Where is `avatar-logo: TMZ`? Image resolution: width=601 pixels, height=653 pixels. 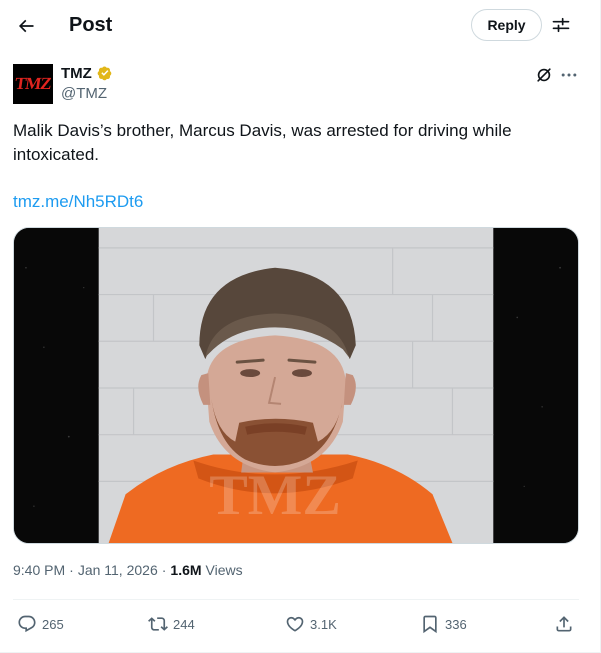
avatar-logo: TMZ is located at coordinates (33, 83).